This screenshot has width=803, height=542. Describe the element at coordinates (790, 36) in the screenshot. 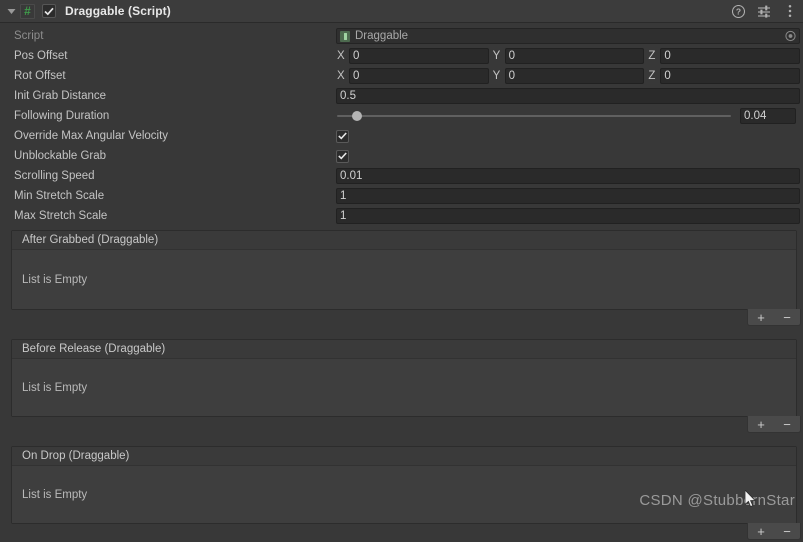

I see `object-picker-icon` at that location.